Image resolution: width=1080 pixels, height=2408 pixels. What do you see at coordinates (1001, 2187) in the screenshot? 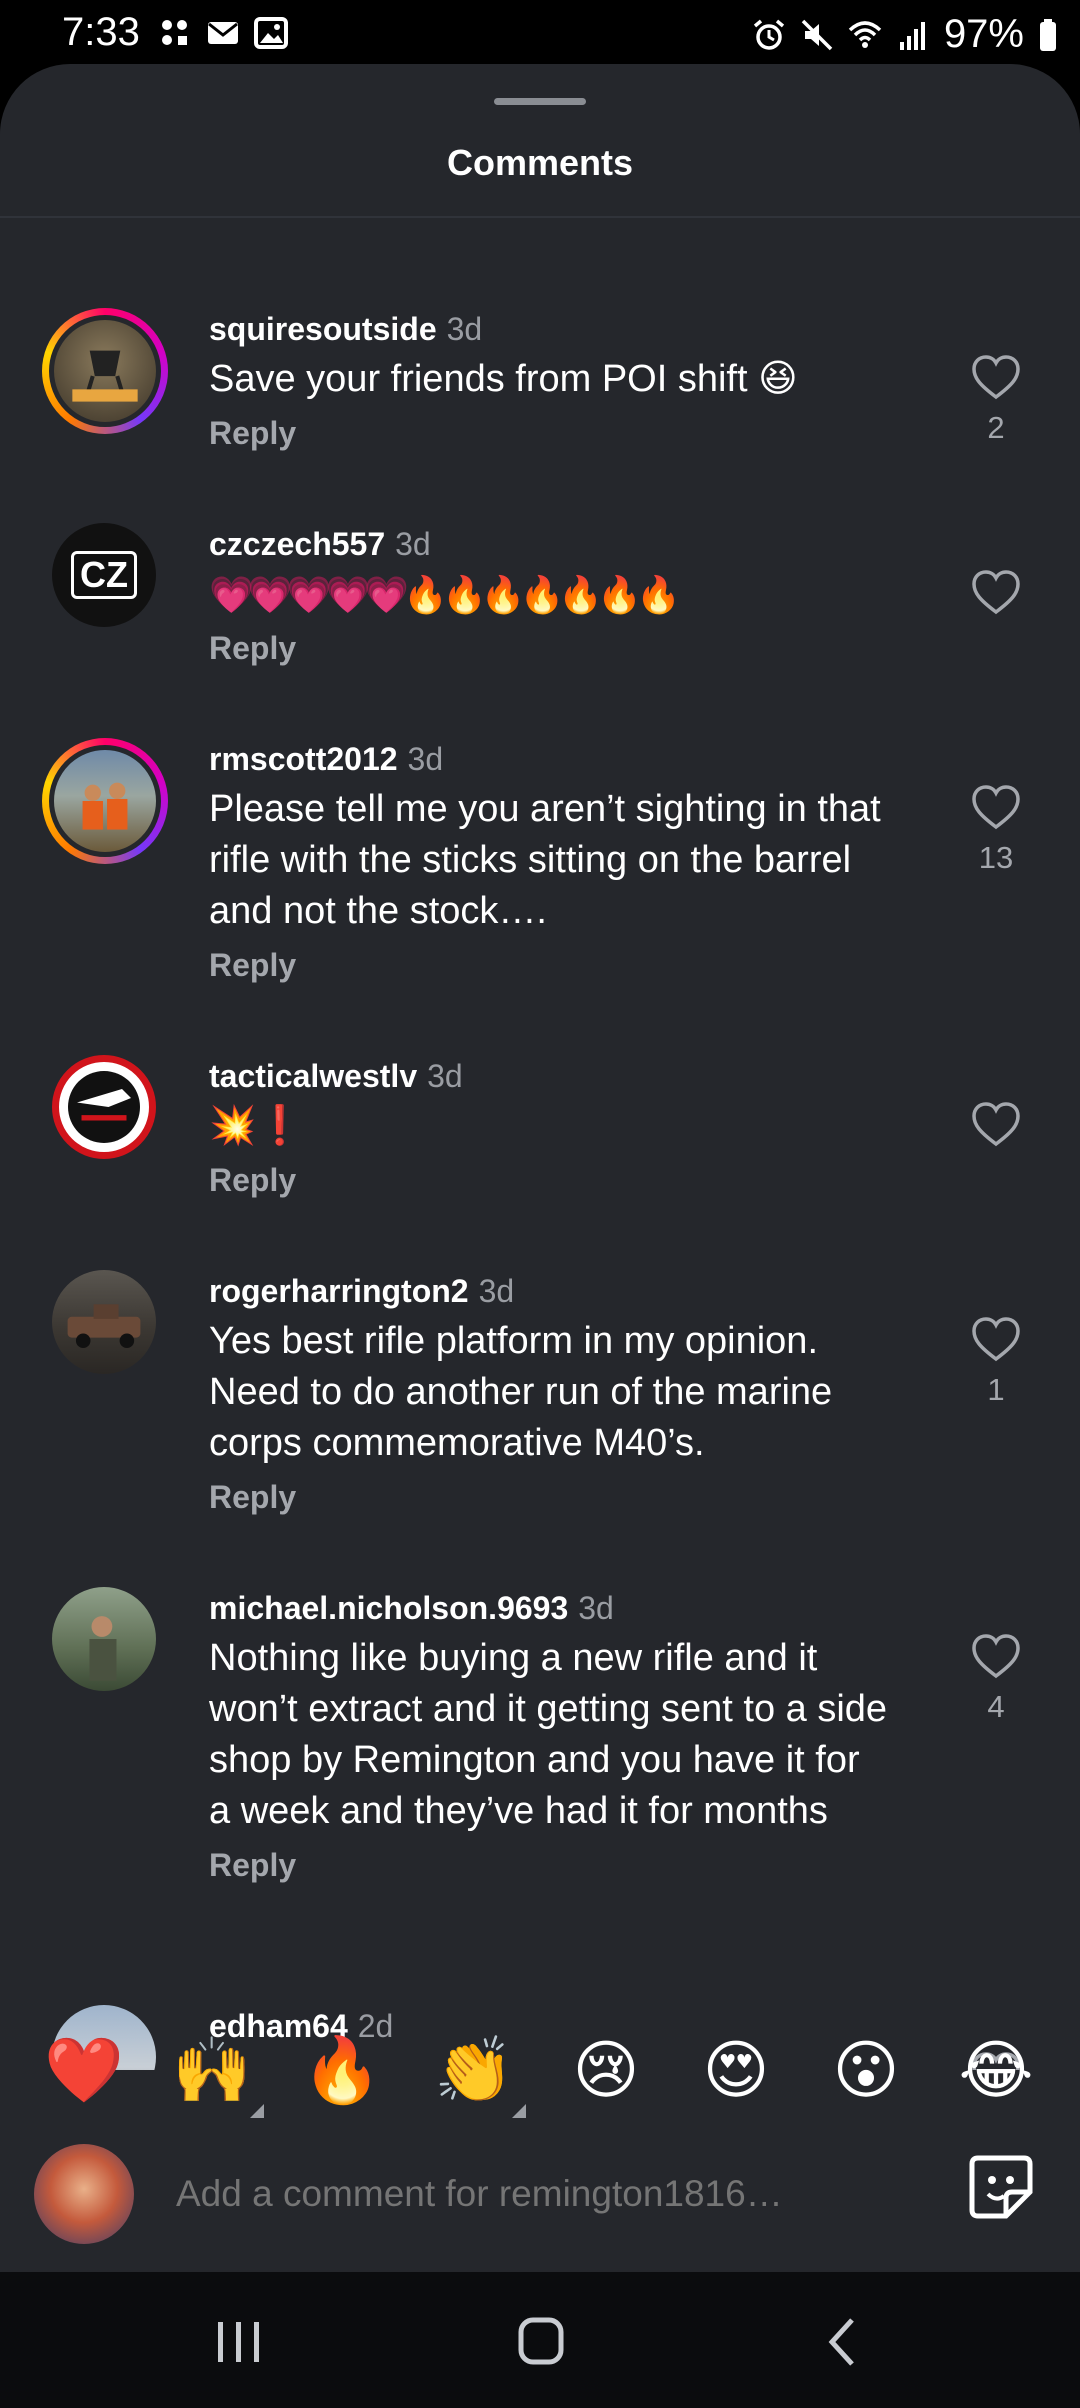
I see `sticker-icon` at bounding box center [1001, 2187].